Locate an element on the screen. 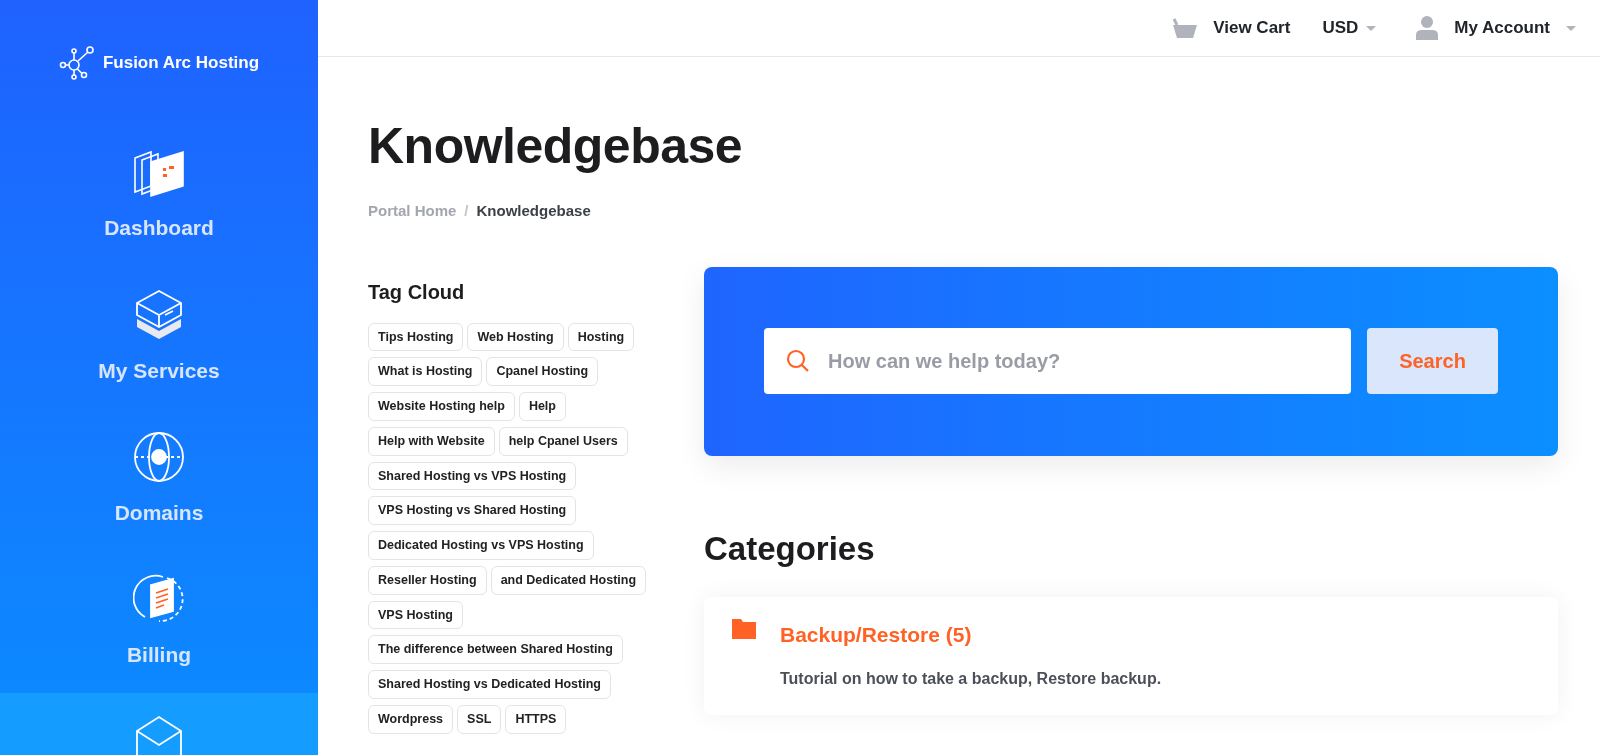  tag-link: Cpanel Hosting is located at coordinates (542, 371).